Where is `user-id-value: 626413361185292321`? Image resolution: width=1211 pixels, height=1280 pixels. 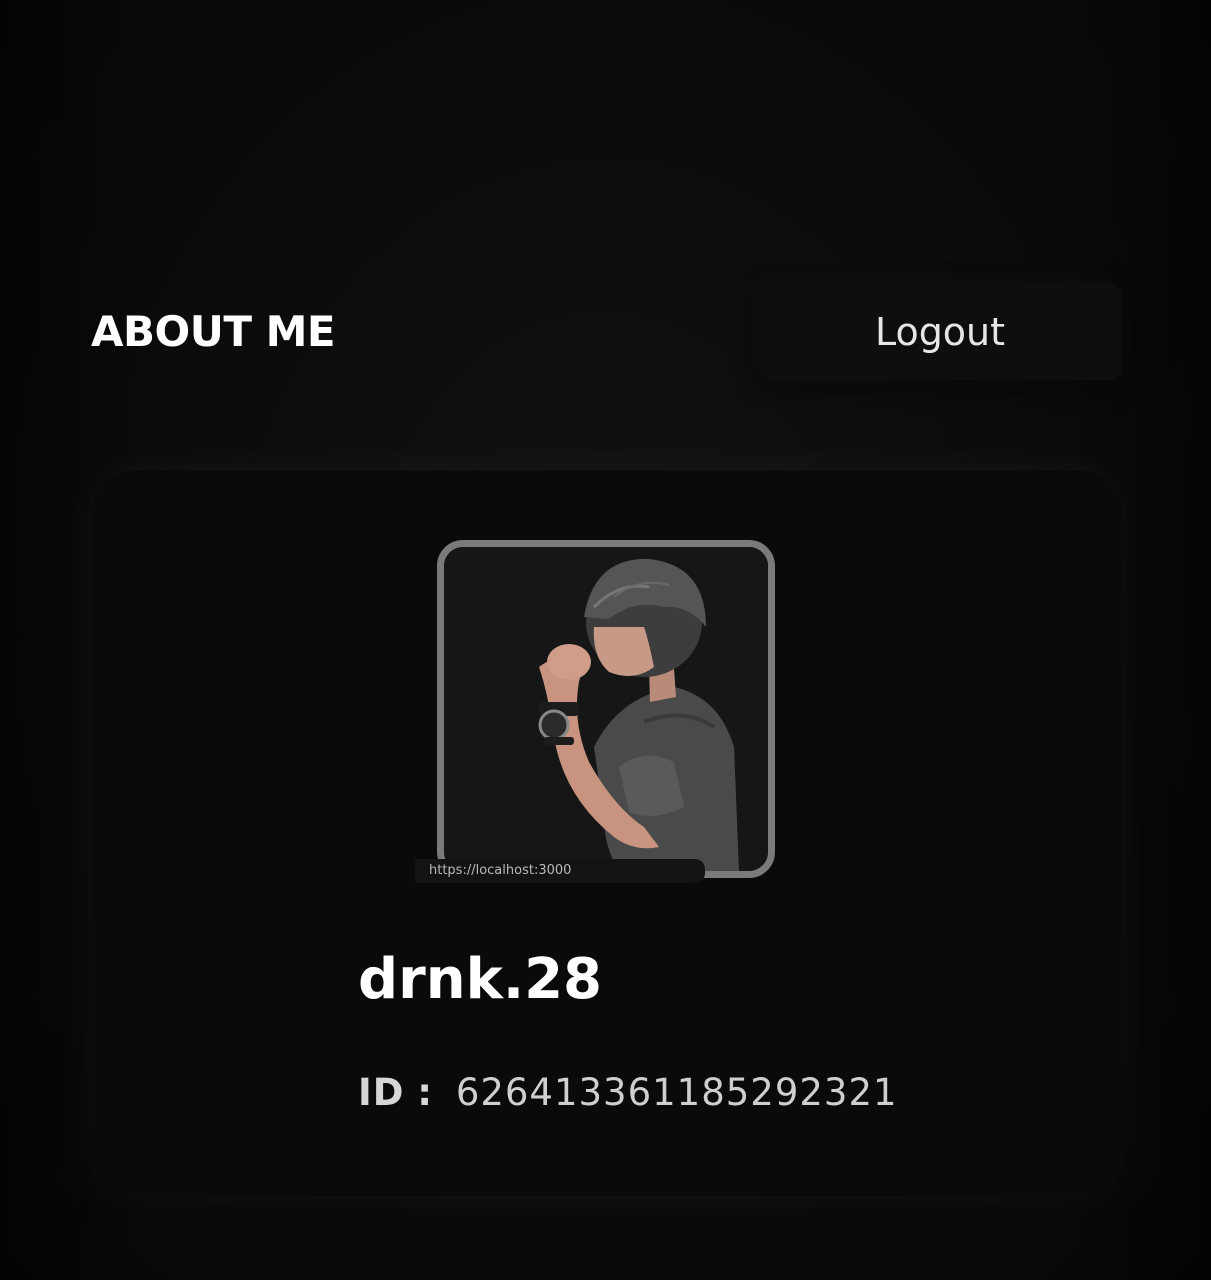
user-id-value: 626413361185292321 is located at coordinates (676, 1092).